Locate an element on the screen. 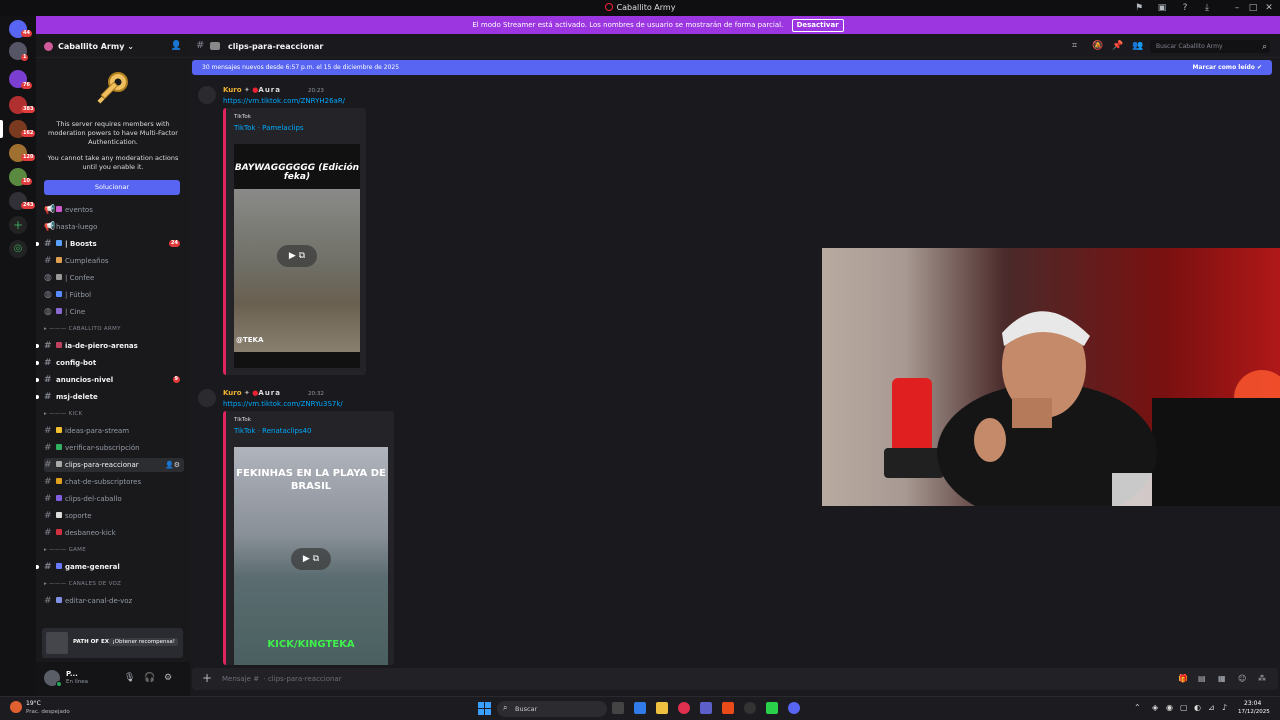 The image size is (1280, 720). channel-name: anuncios-nivel is located at coordinates (85, 380).